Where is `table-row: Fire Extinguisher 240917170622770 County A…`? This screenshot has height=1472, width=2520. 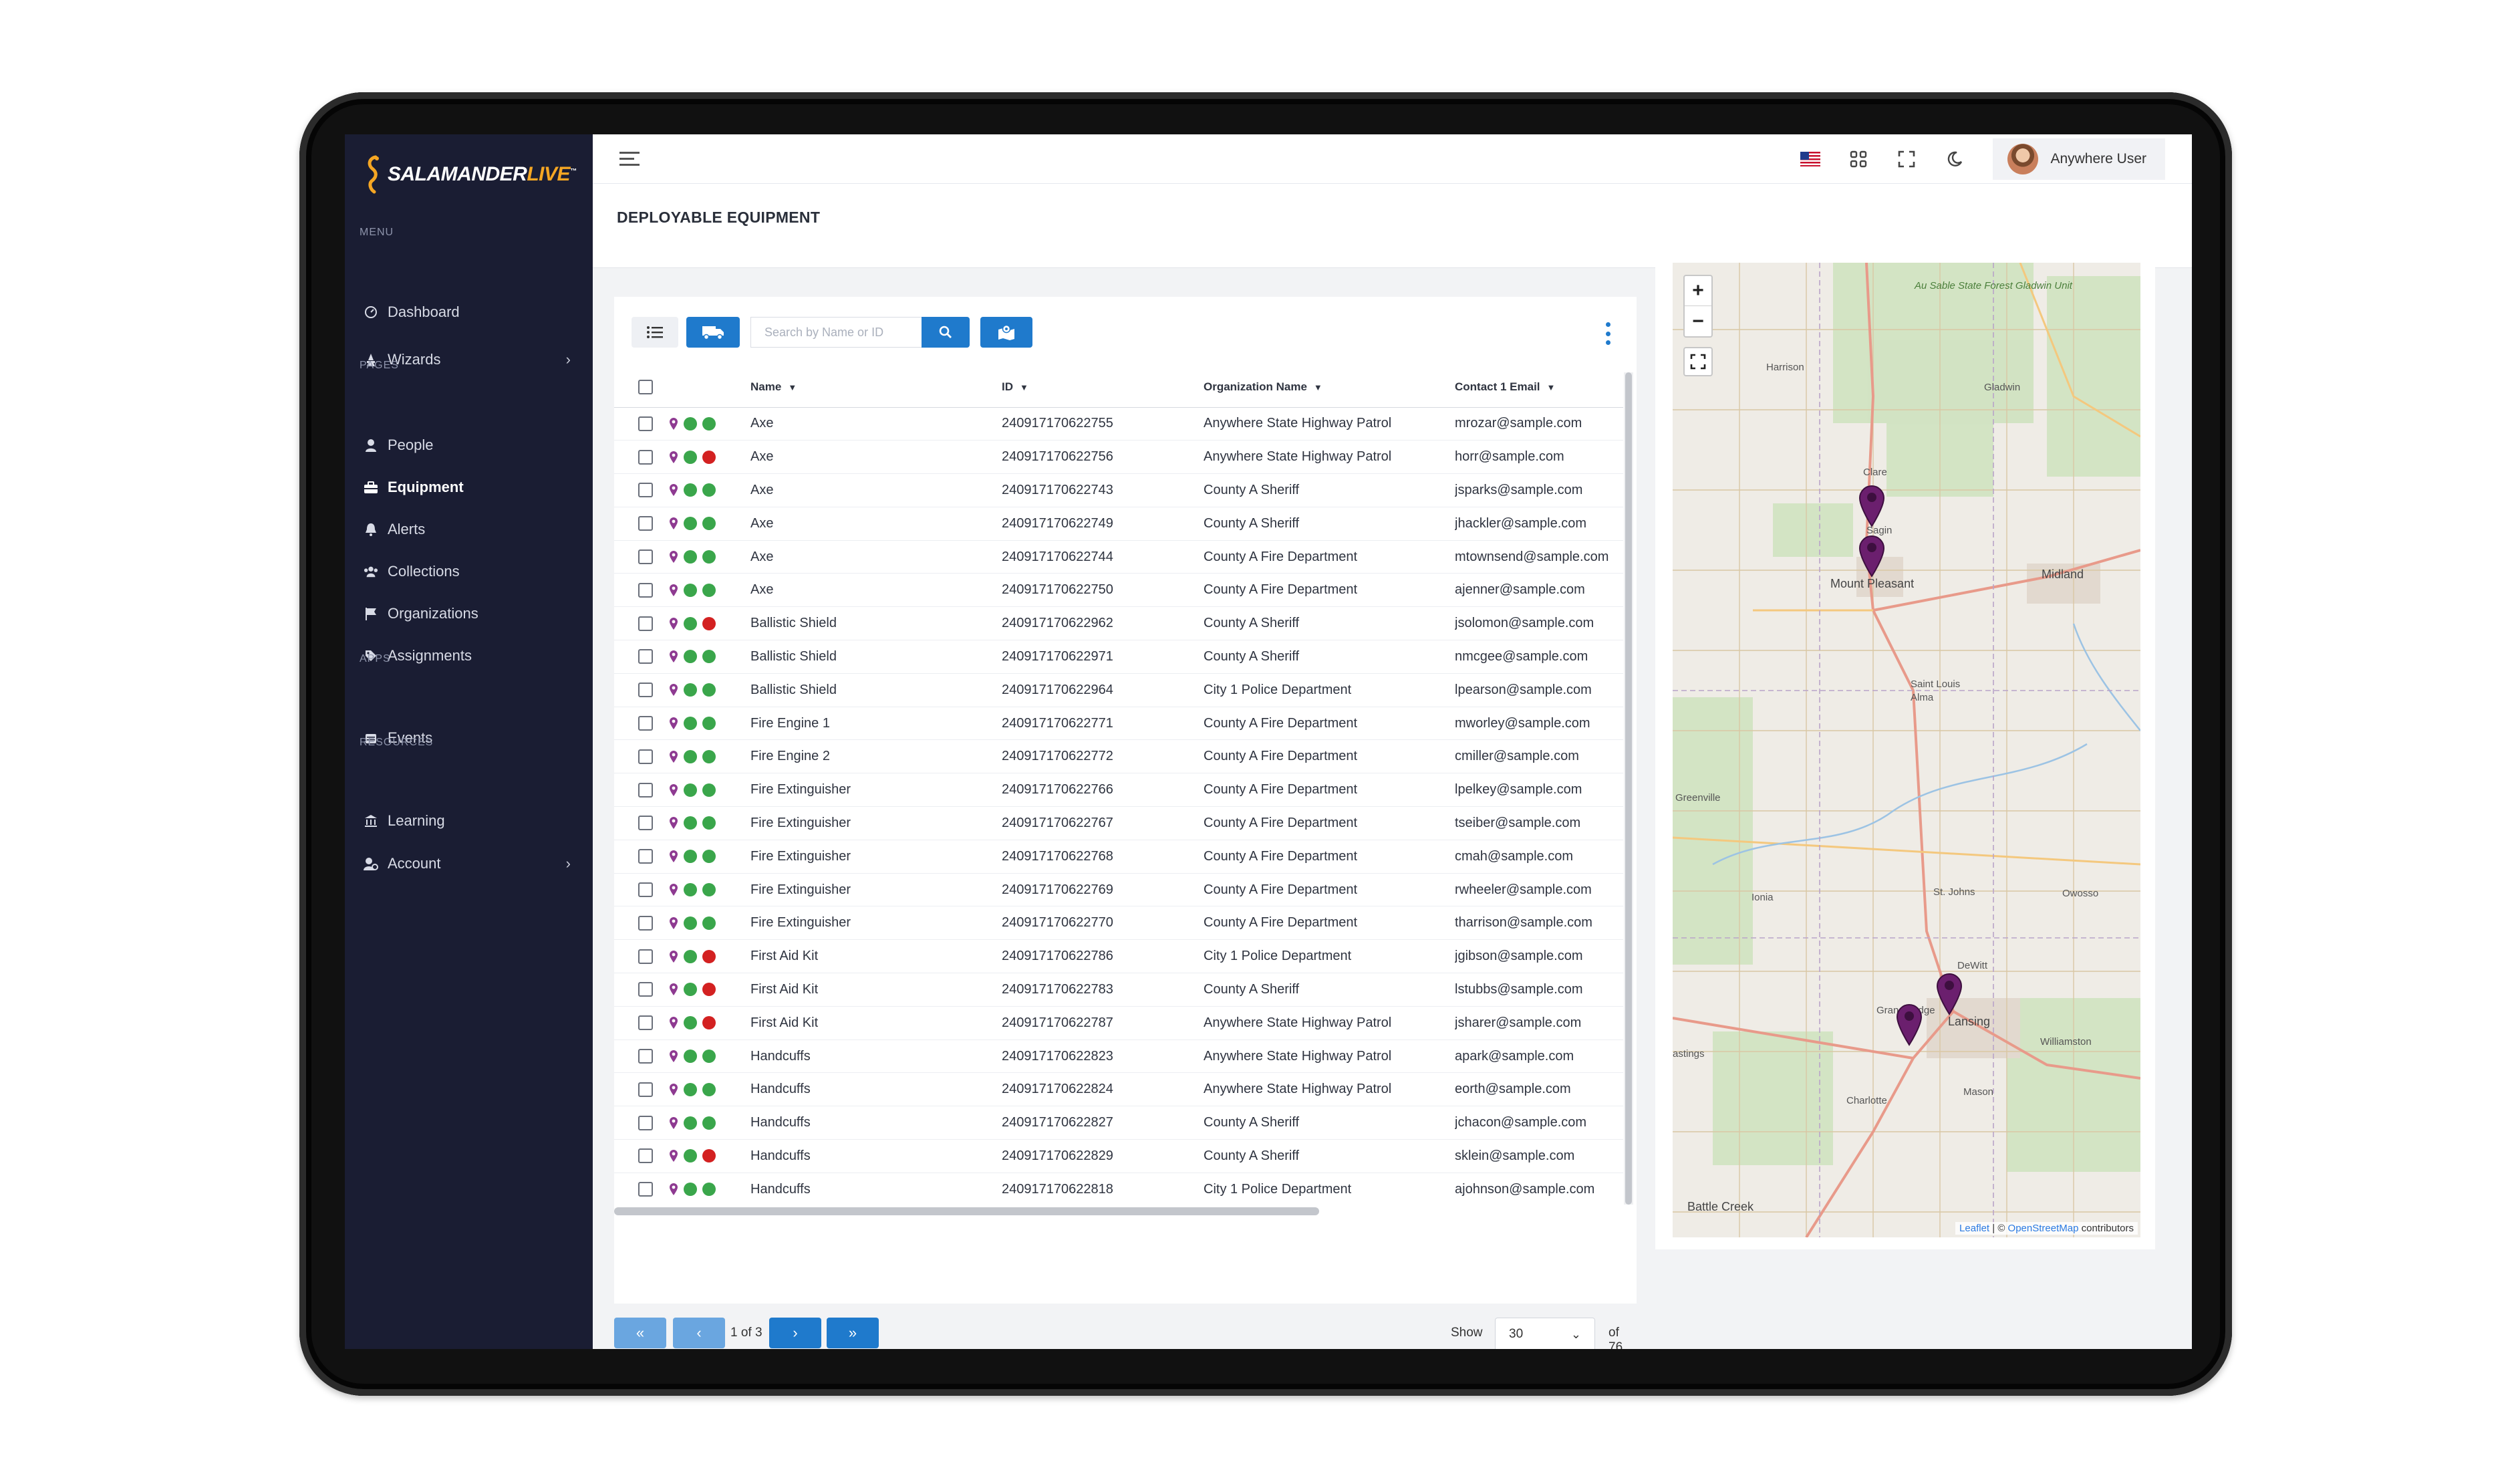 table-row: Fire Extinguisher 240917170622770 County A… is located at coordinates (1118, 923).